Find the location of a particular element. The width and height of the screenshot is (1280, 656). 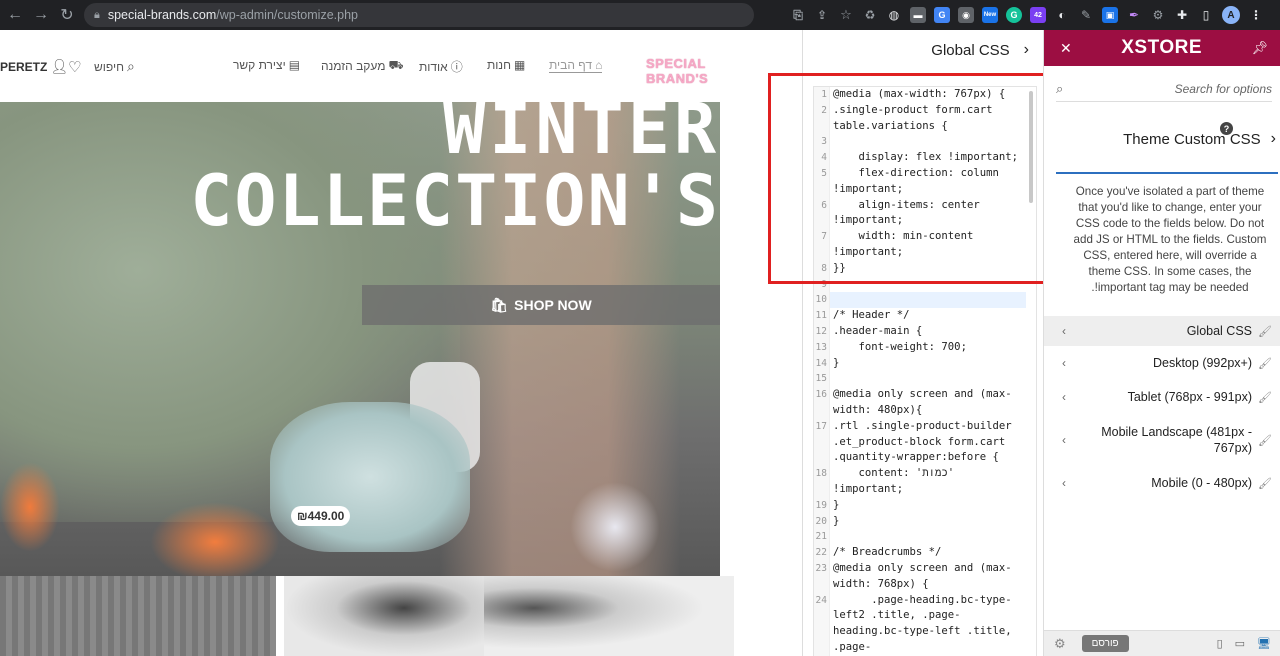

code-line: 14} is located at coordinates (925, 364).